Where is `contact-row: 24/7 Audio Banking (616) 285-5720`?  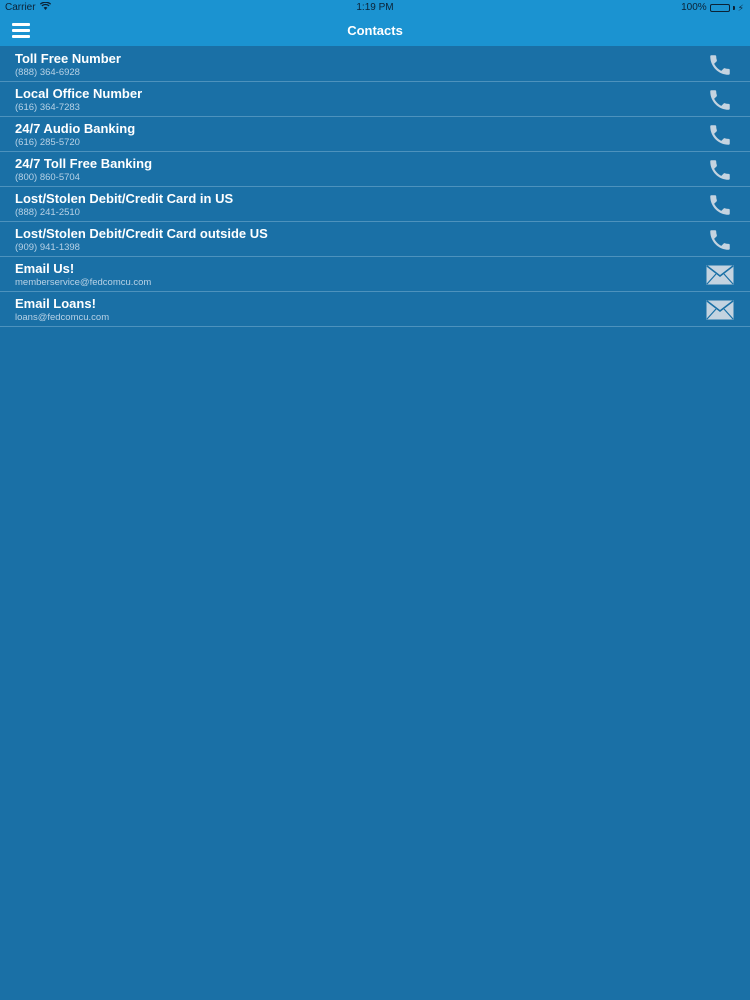 contact-row: 24/7 Audio Banking (616) 285-5720 is located at coordinates (375, 134).